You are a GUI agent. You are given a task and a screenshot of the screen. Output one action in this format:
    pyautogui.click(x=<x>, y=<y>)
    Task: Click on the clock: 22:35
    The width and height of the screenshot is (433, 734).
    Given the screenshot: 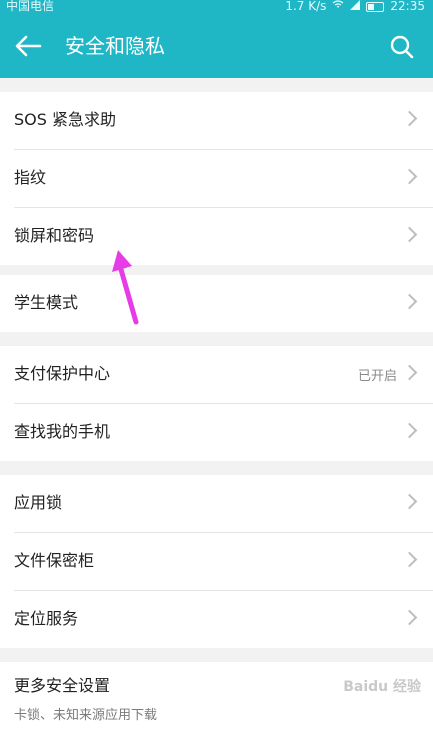 What is the action you would take?
    pyautogui.click(x=407, y=6)
    